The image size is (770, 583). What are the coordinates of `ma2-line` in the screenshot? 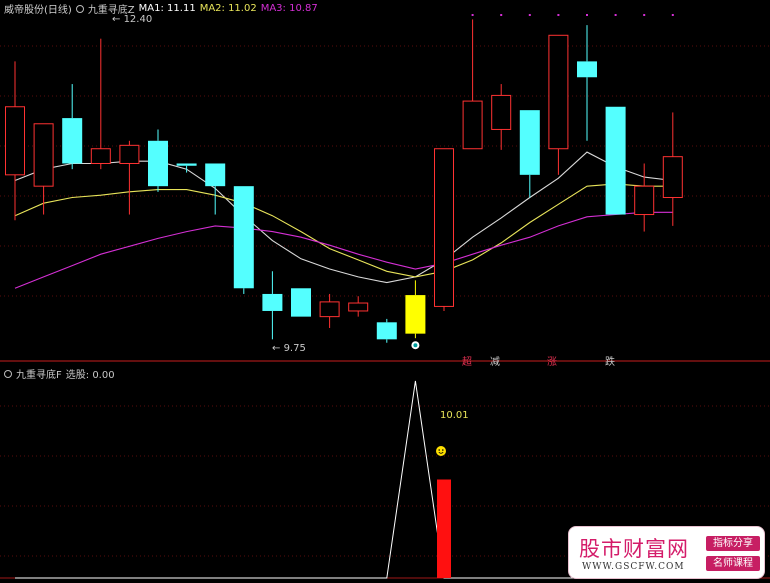 It's located at (343, 230).